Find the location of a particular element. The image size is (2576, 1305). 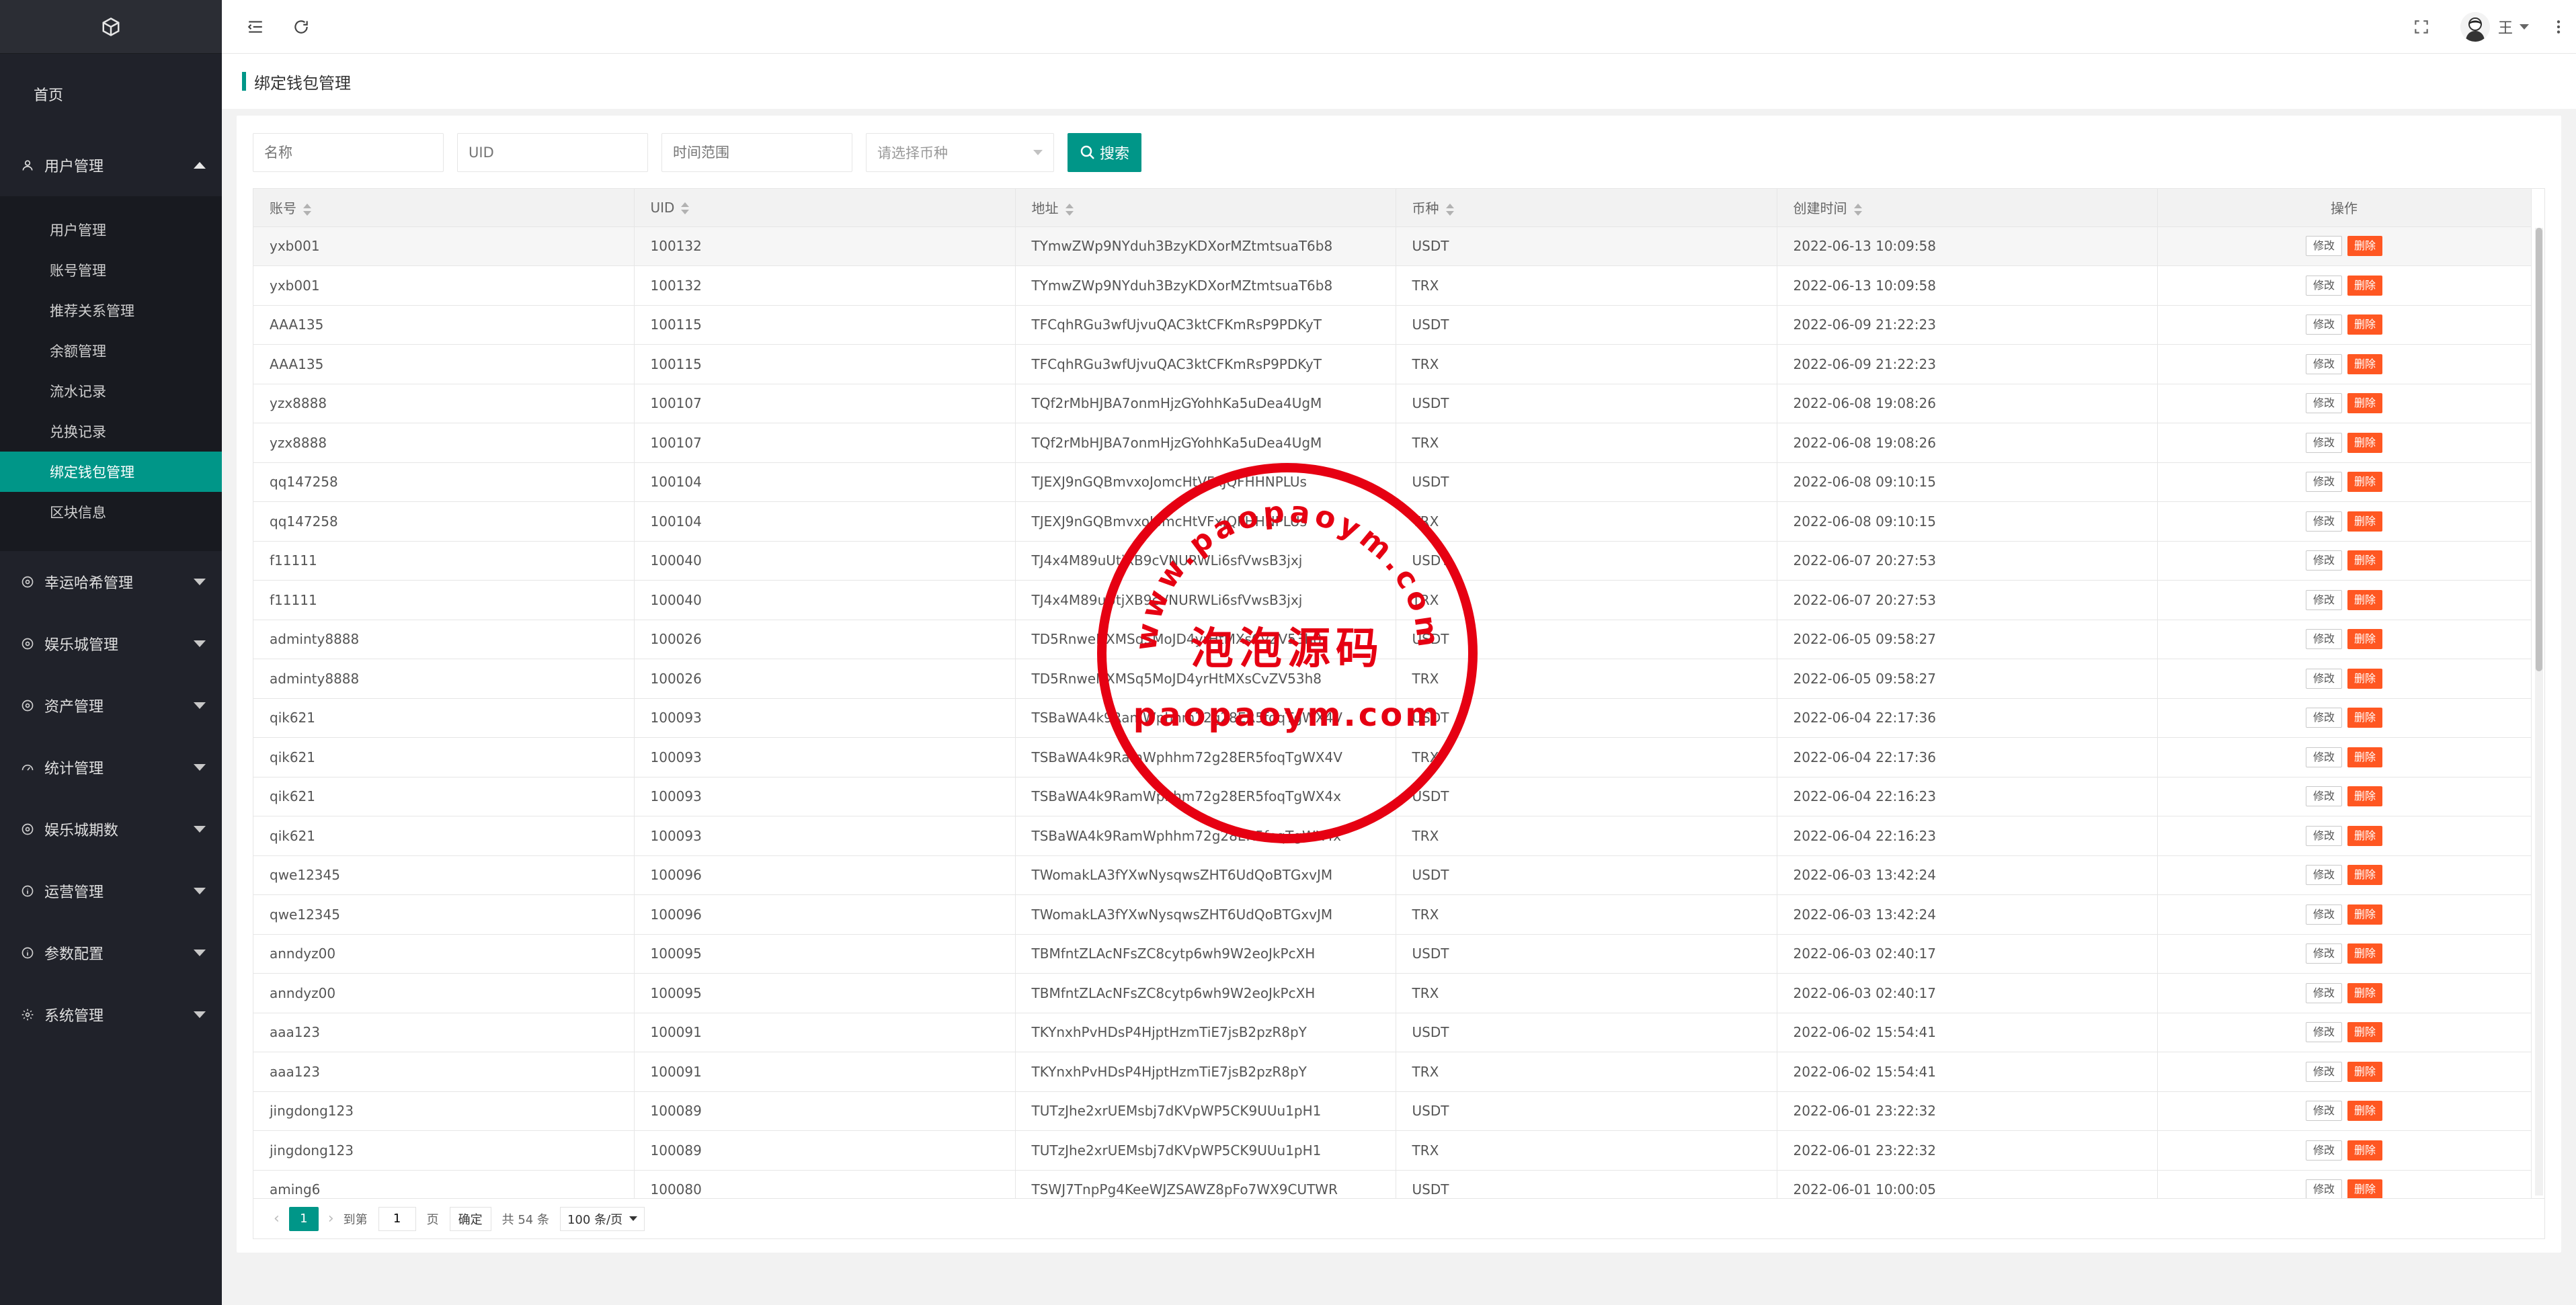

column-header-address: 地址 is located at coordinates (1205, 208).